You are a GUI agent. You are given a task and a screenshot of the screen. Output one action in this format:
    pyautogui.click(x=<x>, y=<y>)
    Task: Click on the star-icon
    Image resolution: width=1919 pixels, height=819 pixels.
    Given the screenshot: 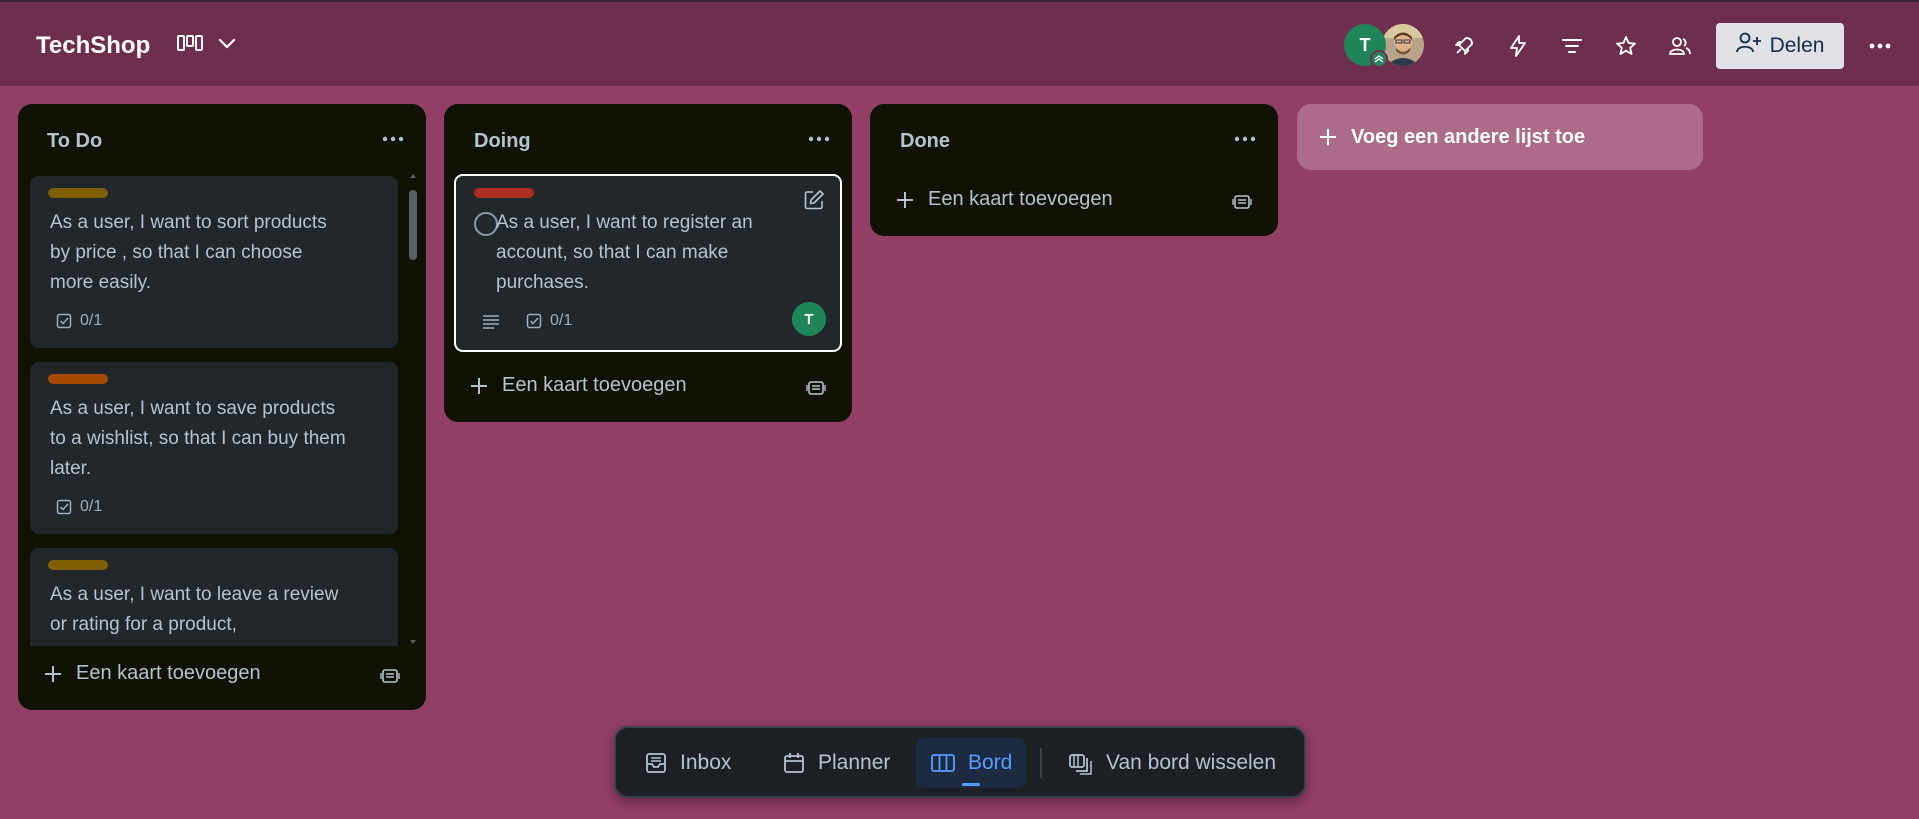 What is the action you would take?
    pyautogui.click(x=1626, y=46)
    